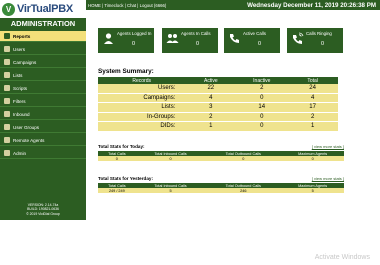  What do you see at coordinates (43, 36) in the screenshot?
I see `sidebar-item-reports: Reports` at bounding box center [43, 36].